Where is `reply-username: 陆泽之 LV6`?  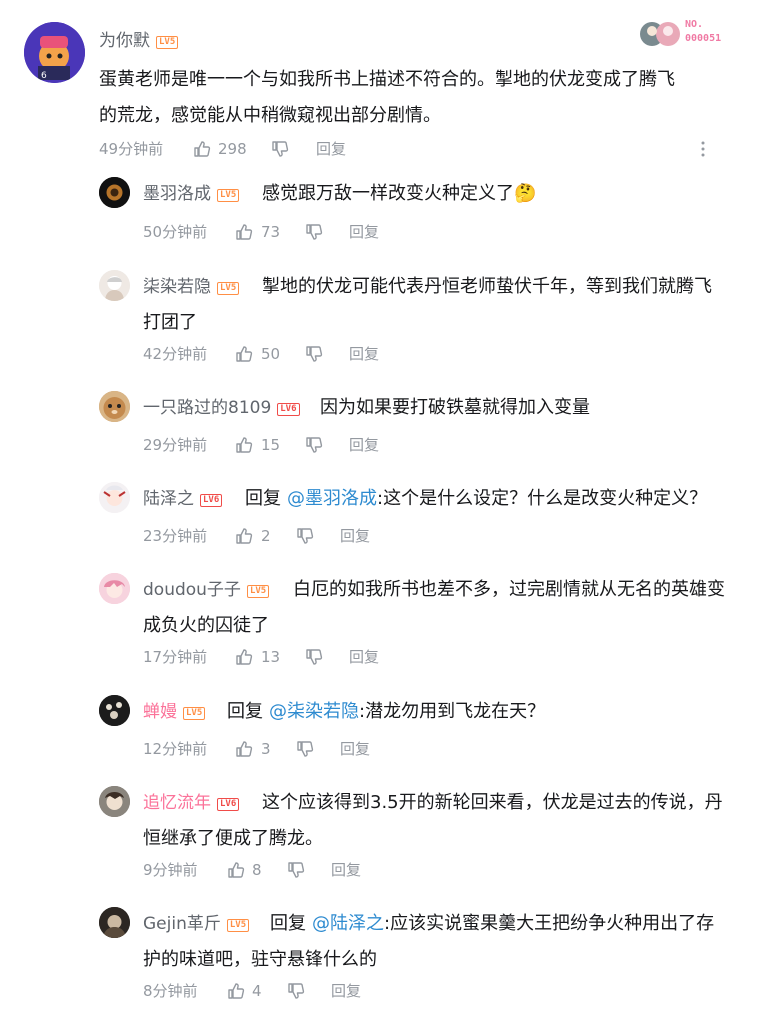 reply-username: 陆泽之 LV6 is located at coordinates (183, 499).